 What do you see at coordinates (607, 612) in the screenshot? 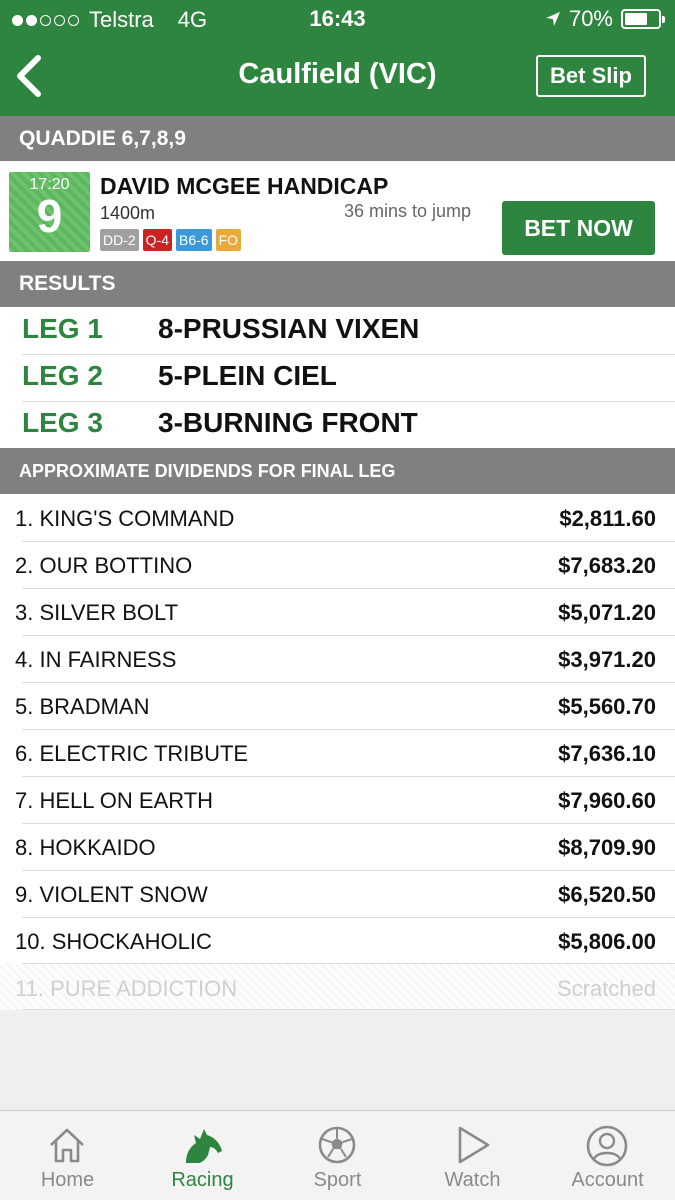
I see `dividend-value: $5,071.20` at bounding box center [607, 612].